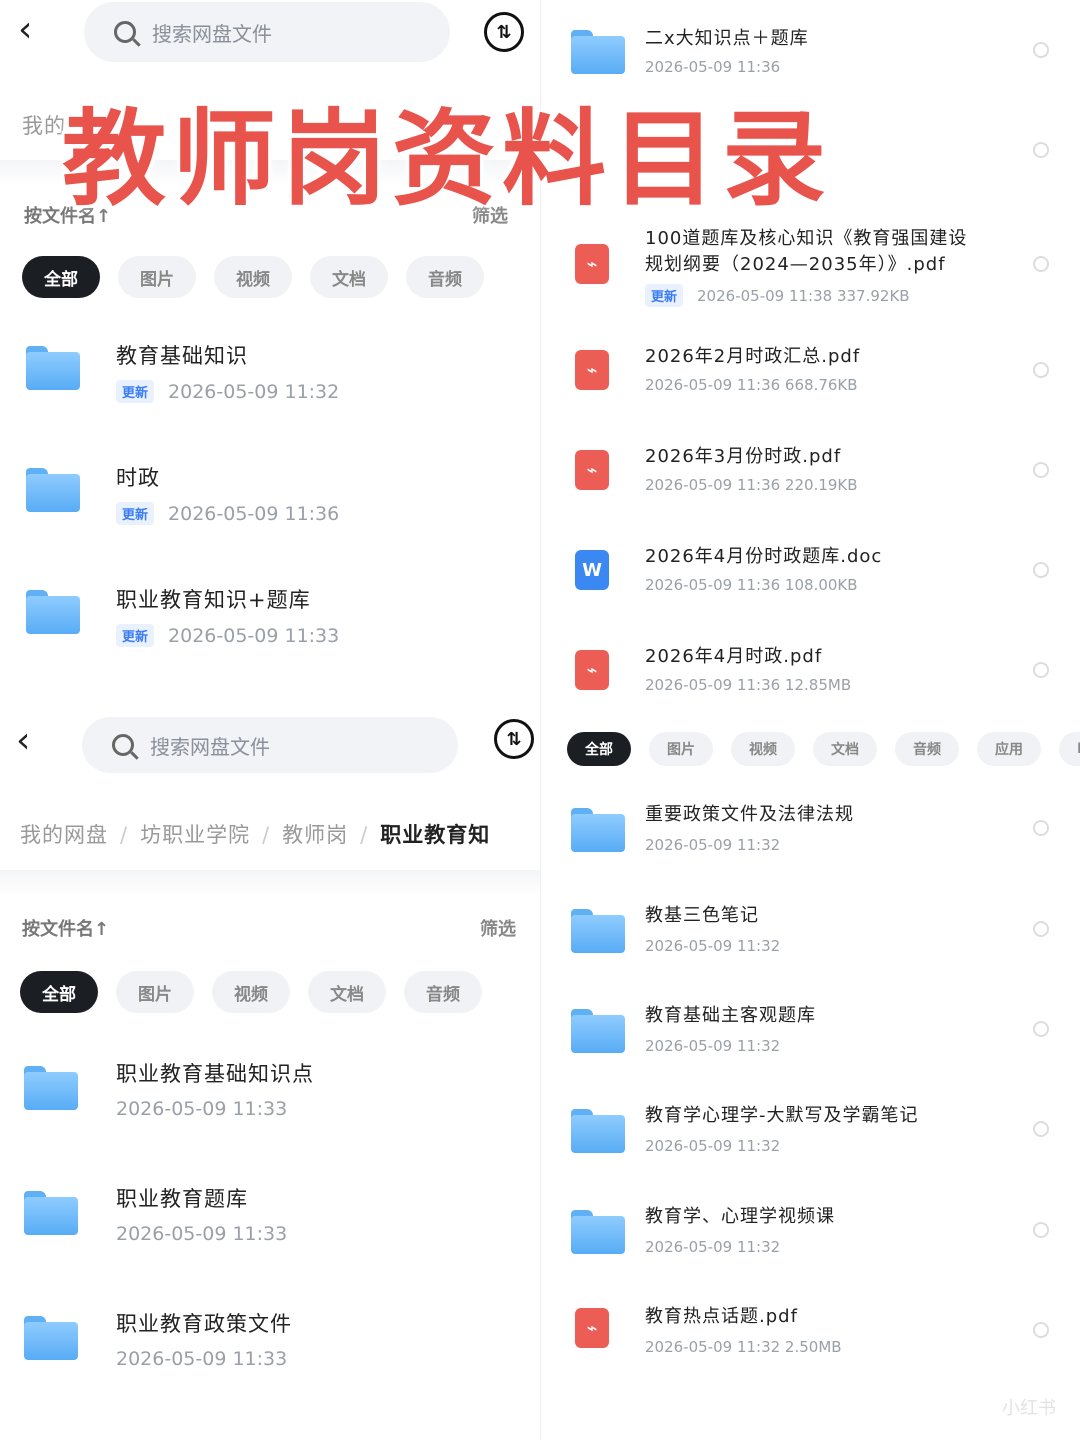 This screenshot has height=1440, width=1080. What do you see at coordinates (315, 835) in the screenshot?
I see `breadcrumb-item: 教师岗` at bounding box center [315, 835].